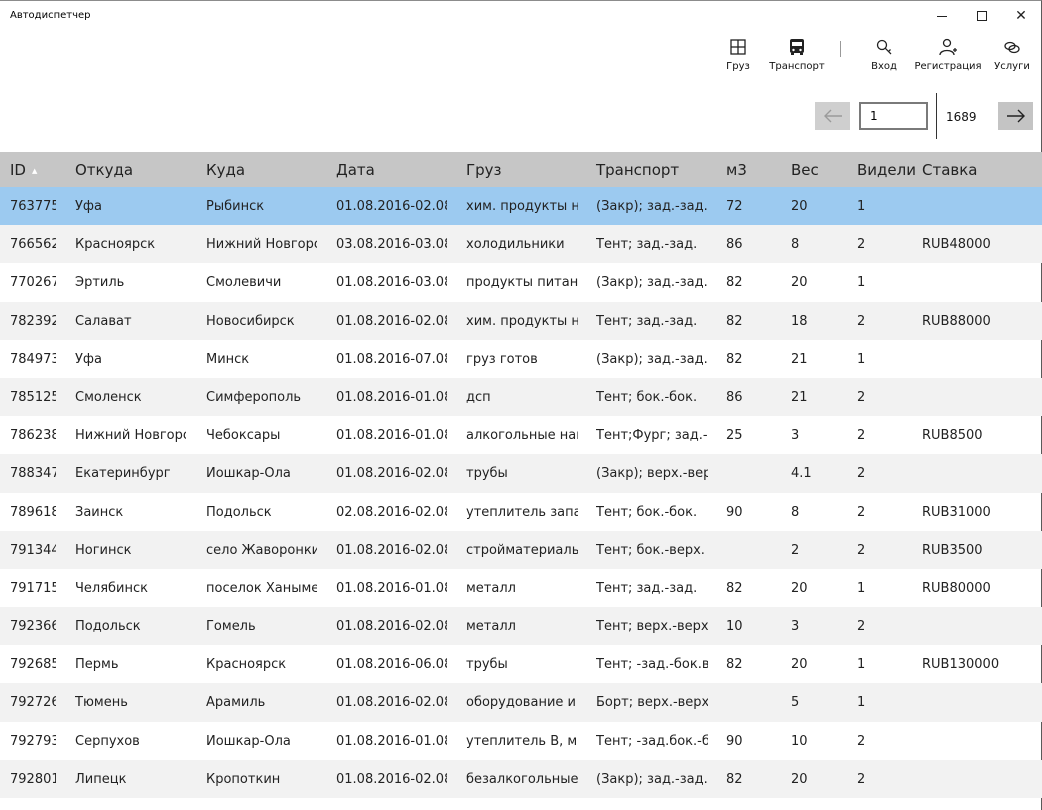 The image size is (1042, 810). Describe the element at coordinates (982, 16) in the screenshot. I see `maximize-button` at that location.